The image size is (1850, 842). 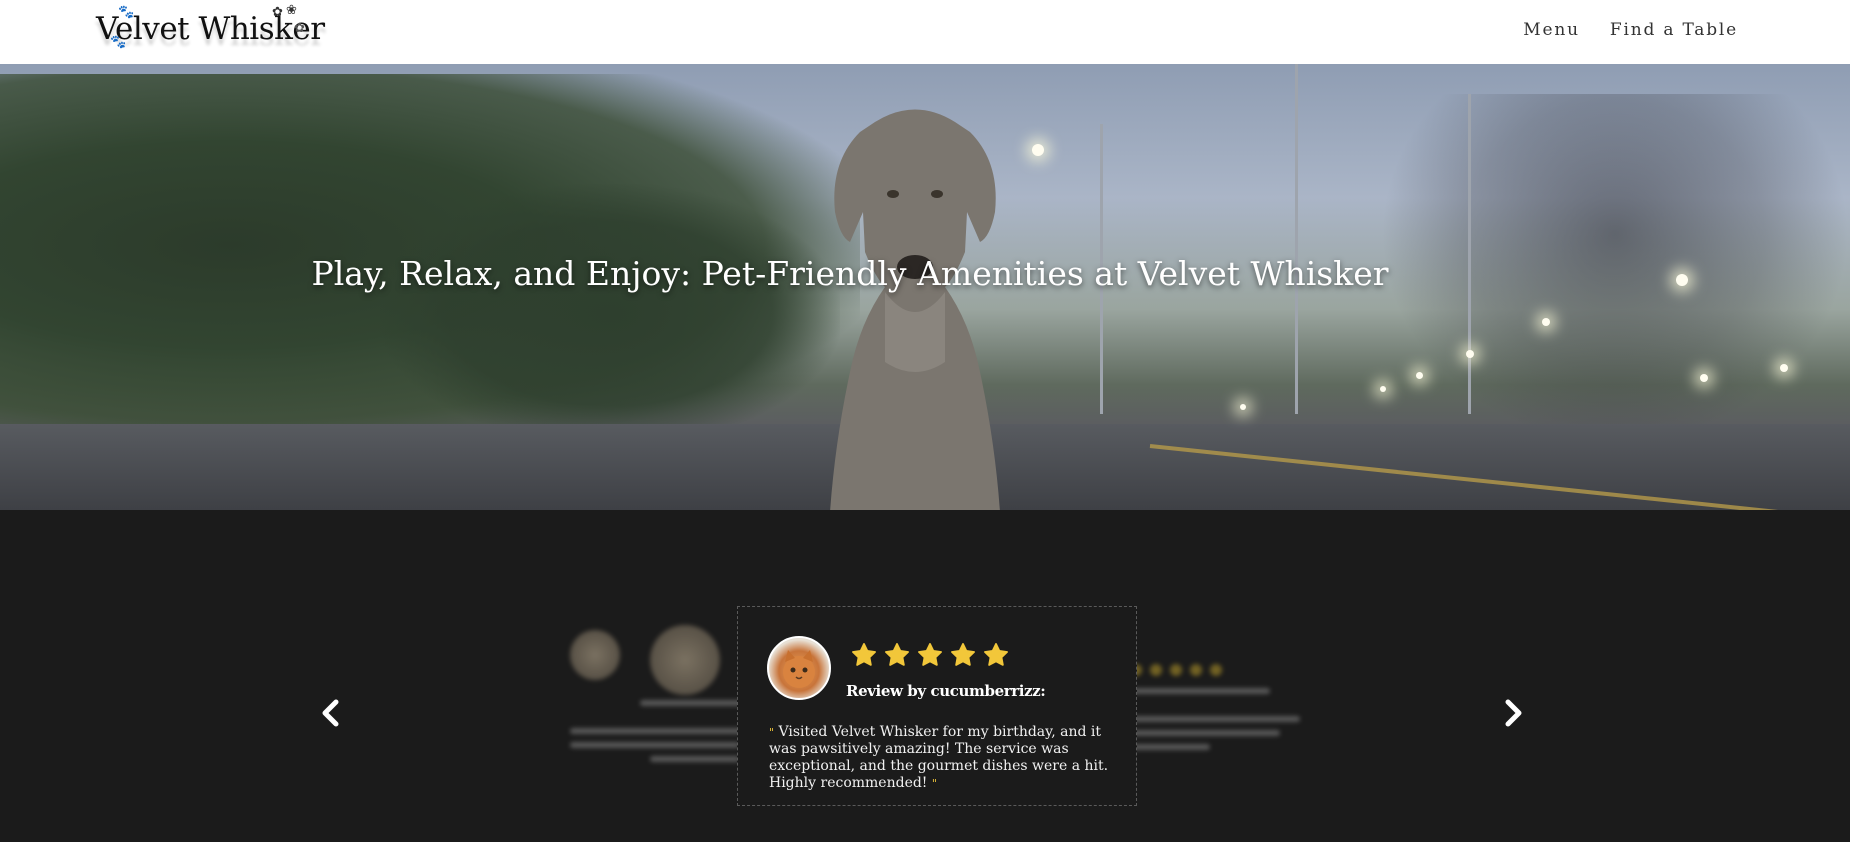 I want to click on review-card-blurred, so click(x=650, y=681).